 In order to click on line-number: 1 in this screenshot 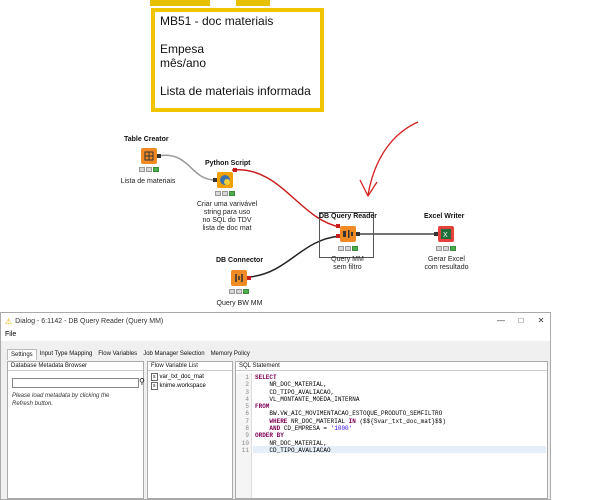, I will do `click(247, 377)`.